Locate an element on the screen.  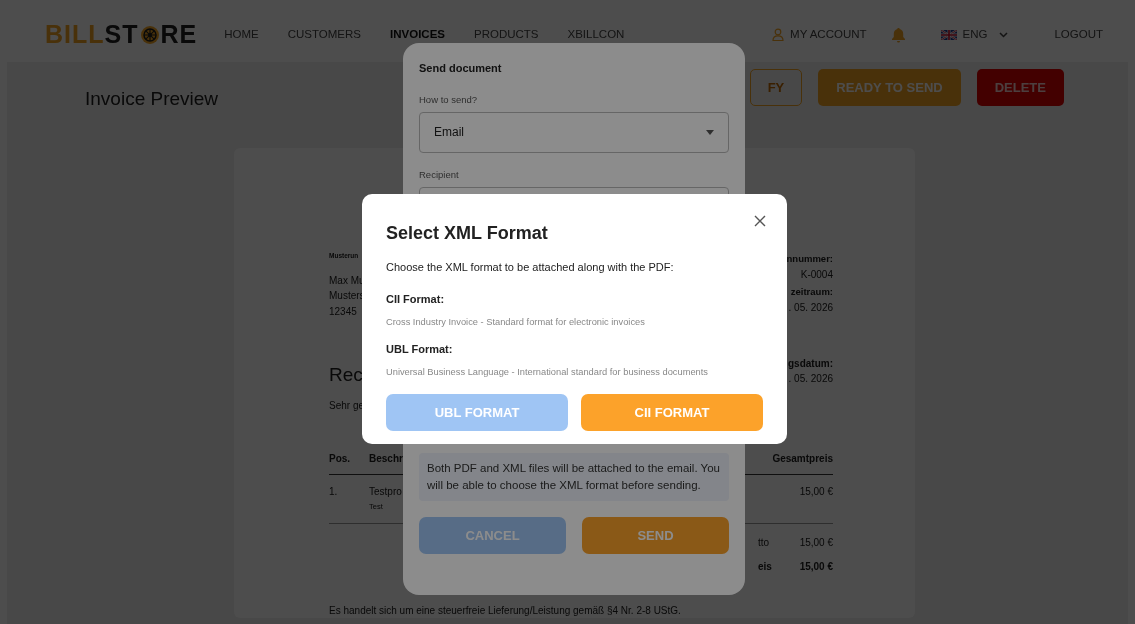
table-cell-text: 15,00 € is located at coordinates (816, 491).